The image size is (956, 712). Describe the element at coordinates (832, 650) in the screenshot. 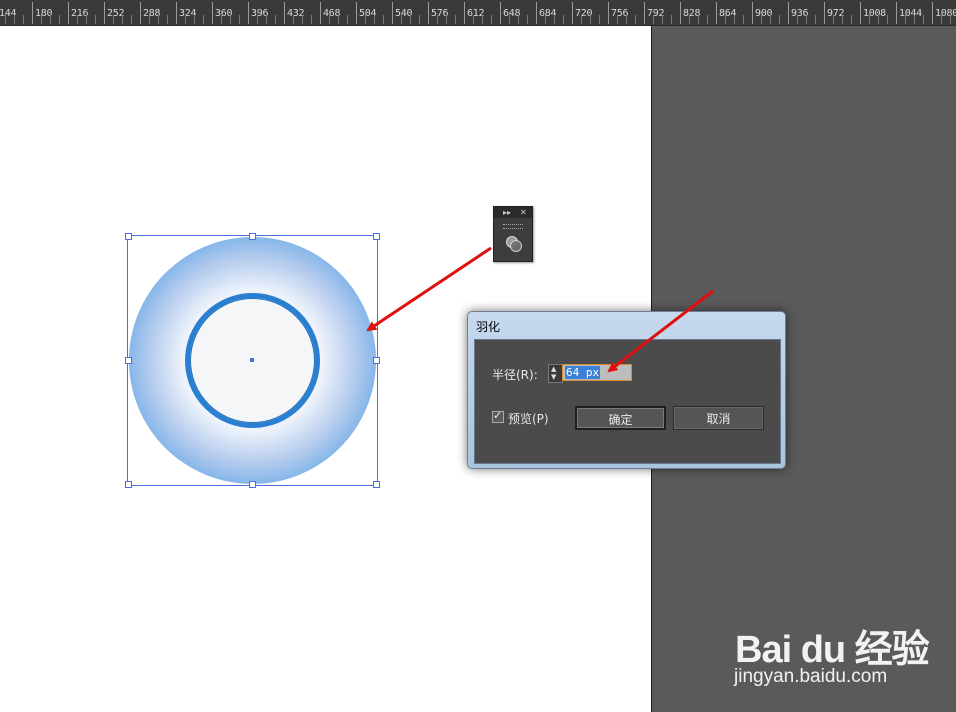

I see `watermark-brand: Bai du 经验` at that location.